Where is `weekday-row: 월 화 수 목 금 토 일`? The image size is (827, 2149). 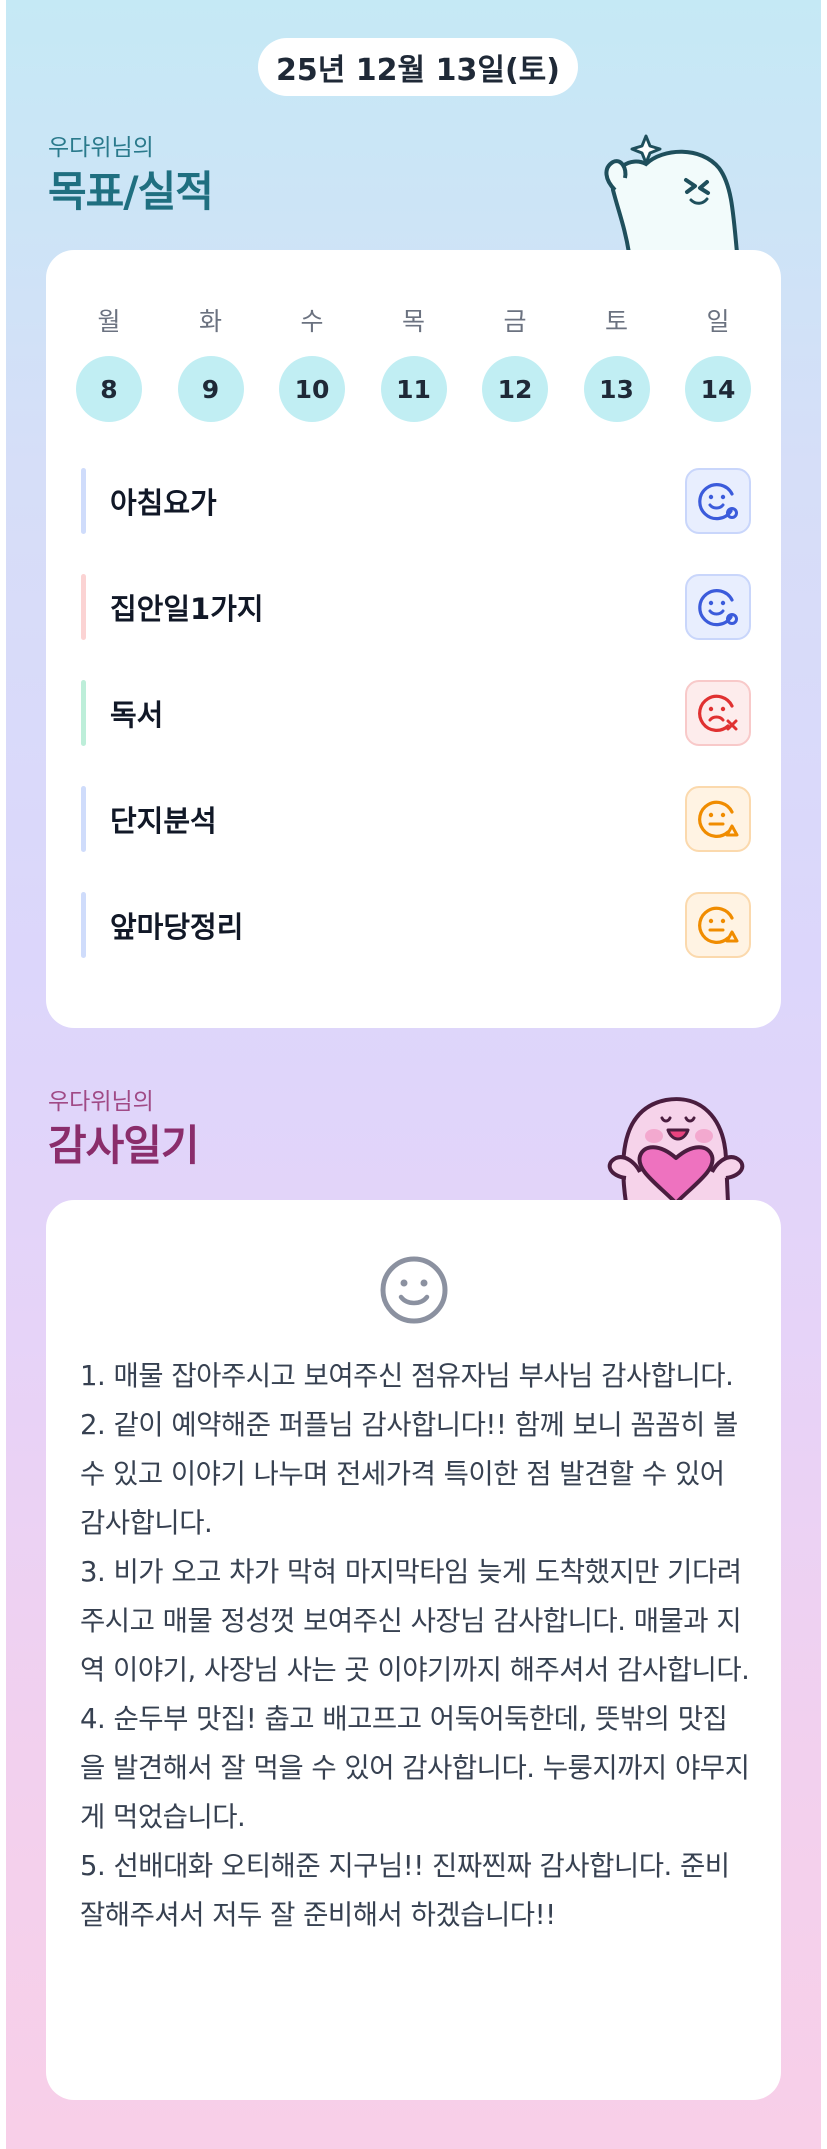 weekday-row: 월 화 수 목 금 토 일 is located at coordinates (413, 320).